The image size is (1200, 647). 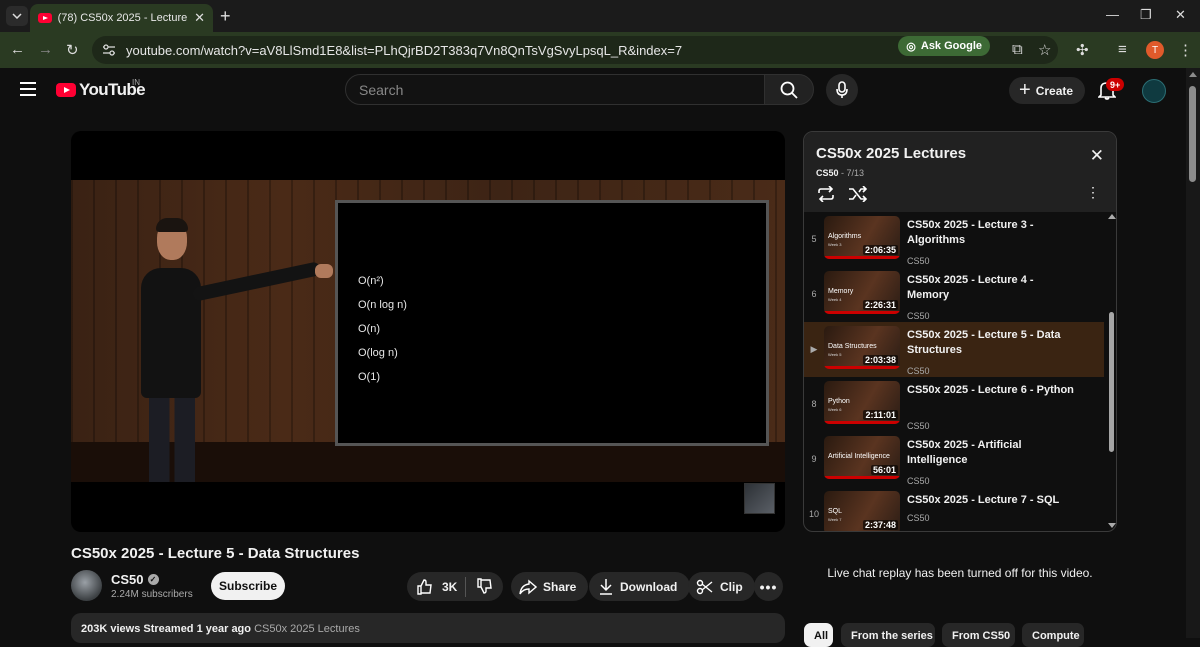 What do you see at coordinates (880, 250) in the screenshot?
I see `duration-badge: 2:06:35` at bounding box center [880, 250].